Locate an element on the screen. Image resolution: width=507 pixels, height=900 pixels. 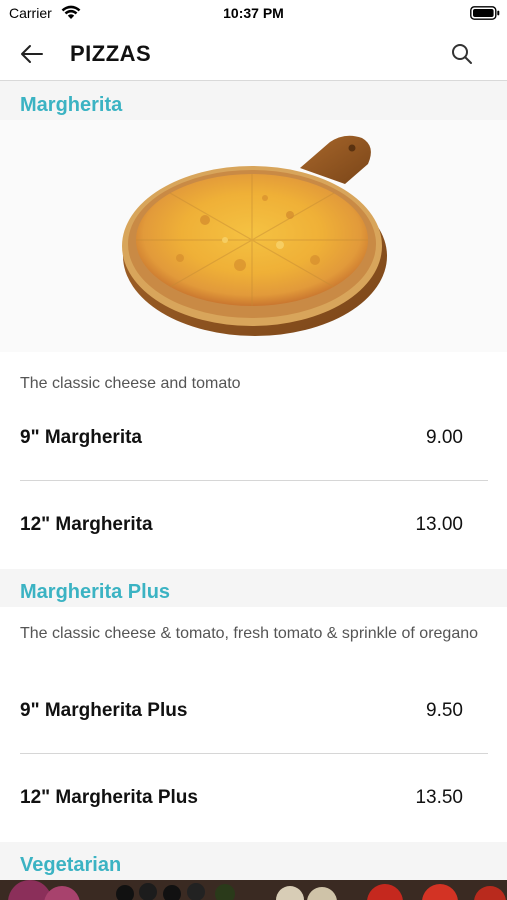
menu-item-name: 9" Margherita is located at coordinates (81, 437).